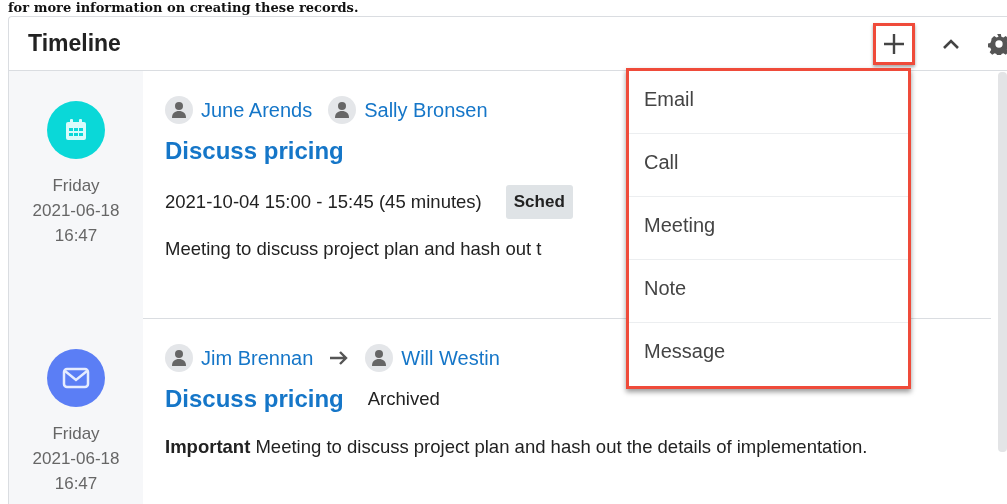  I want to click on participant-link: Sally Bronsen, so click(426, 110).